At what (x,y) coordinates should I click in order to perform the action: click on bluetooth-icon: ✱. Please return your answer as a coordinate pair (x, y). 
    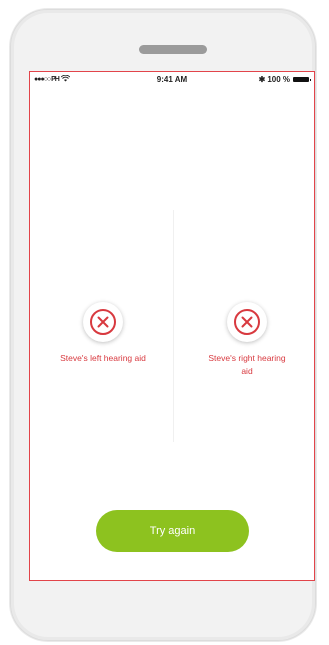
    Looking at the image, I should click on (262, 79).